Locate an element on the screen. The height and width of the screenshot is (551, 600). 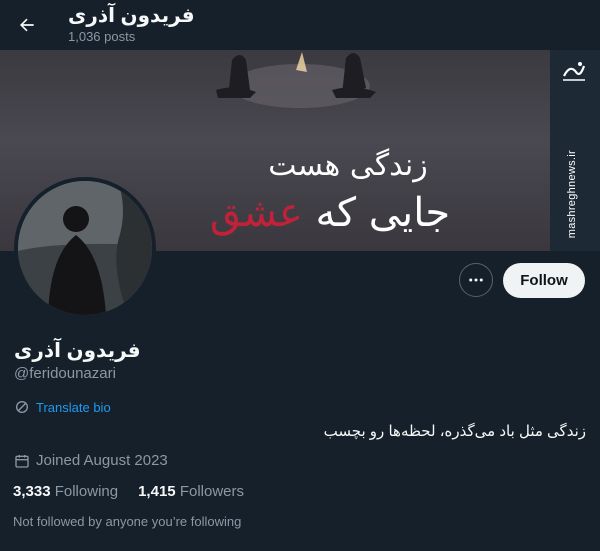
more-icon is located at coordinates (476, 280).